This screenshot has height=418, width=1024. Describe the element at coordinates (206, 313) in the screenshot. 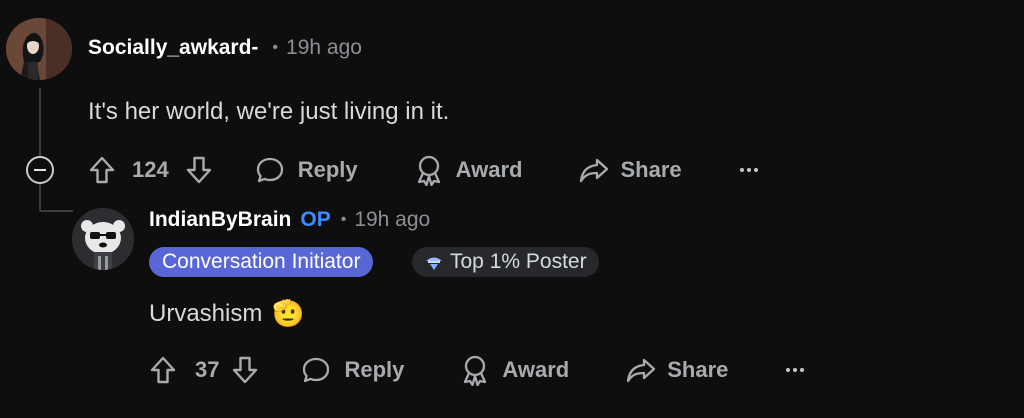

I see `comment-text: Urvashism` at that location.